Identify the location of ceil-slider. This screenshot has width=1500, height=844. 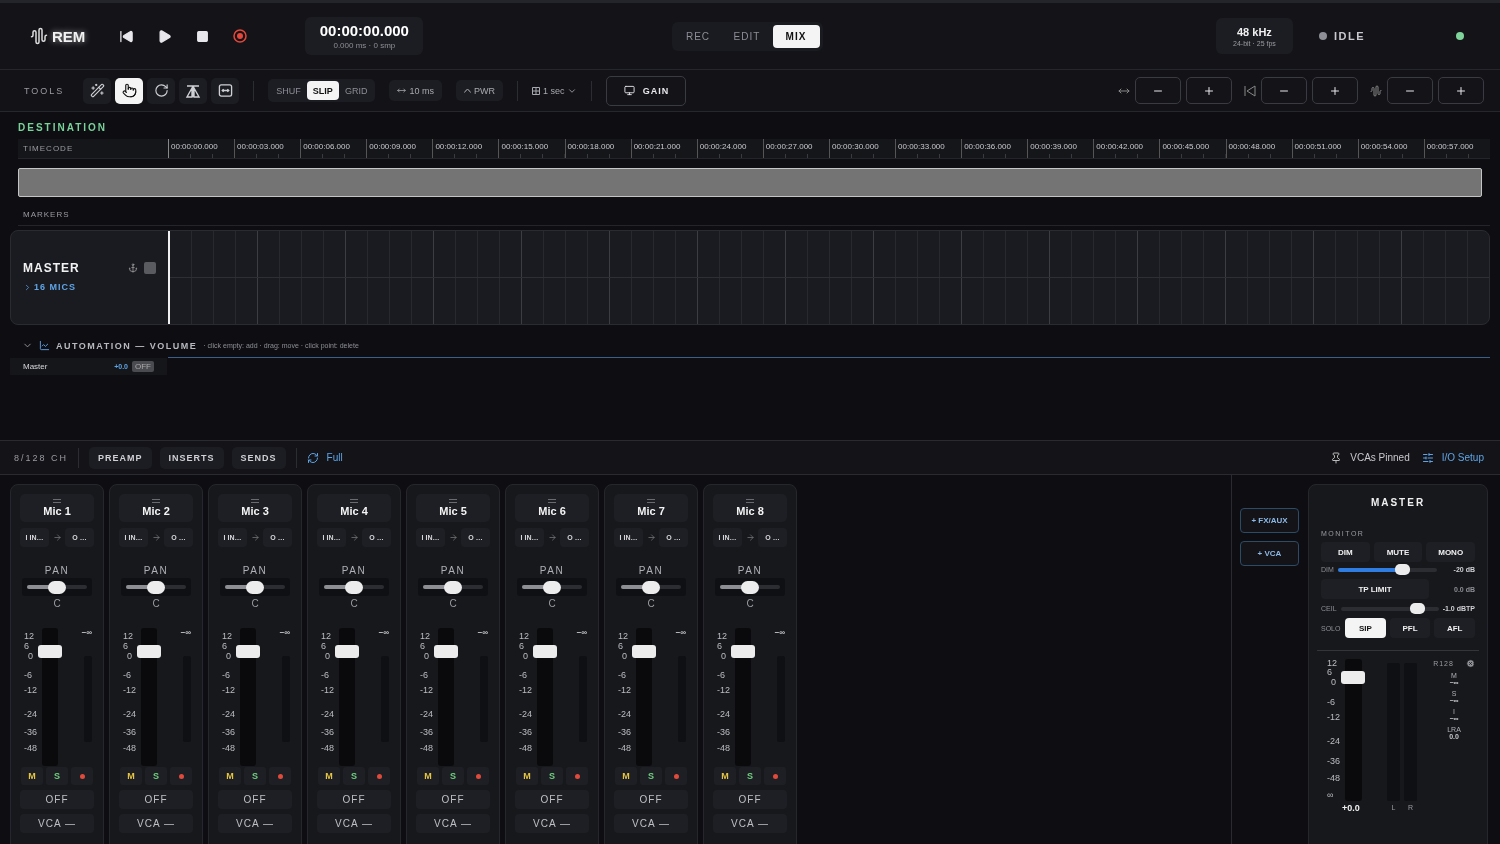
(1389, 608).